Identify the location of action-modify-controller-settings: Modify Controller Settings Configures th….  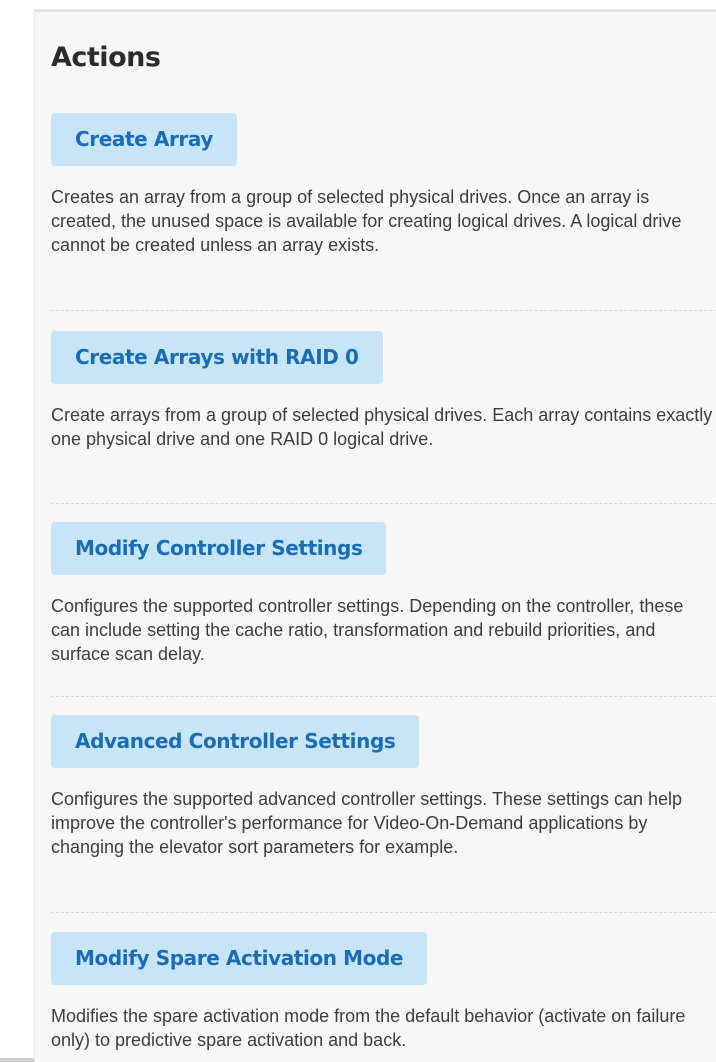
(383, 594).